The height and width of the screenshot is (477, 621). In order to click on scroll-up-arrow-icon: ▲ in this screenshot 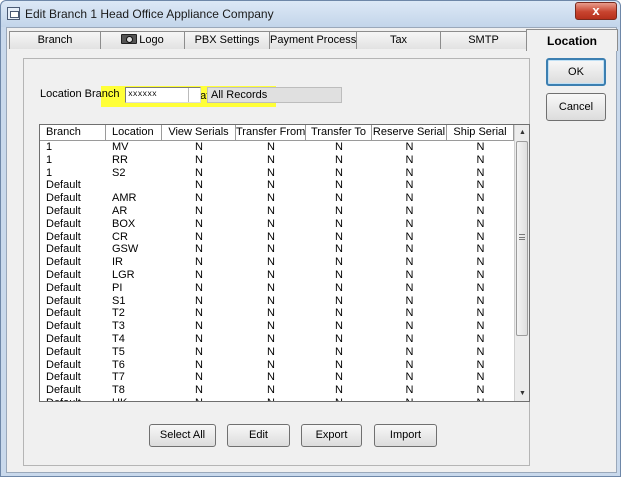, I will do `click(522, 132)`.